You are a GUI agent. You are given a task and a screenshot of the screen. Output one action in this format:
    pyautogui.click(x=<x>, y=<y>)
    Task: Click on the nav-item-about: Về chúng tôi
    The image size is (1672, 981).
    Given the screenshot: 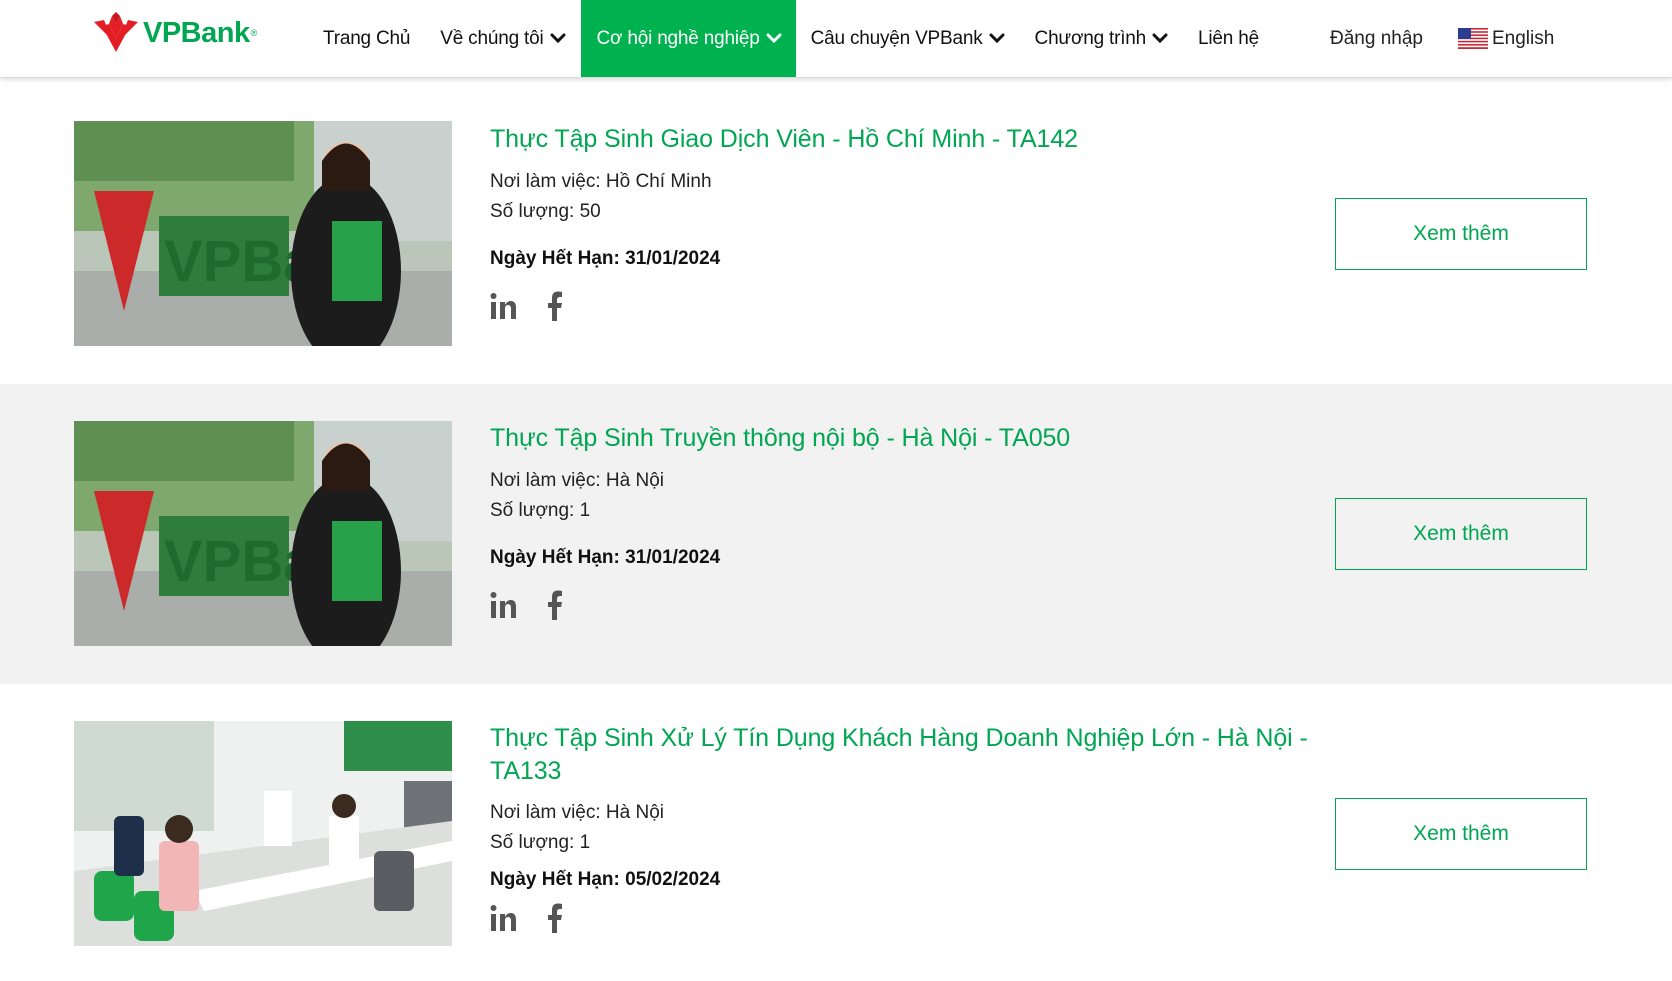 What is the action you would take?
    pyautogui.click(x=502, y=38)
    